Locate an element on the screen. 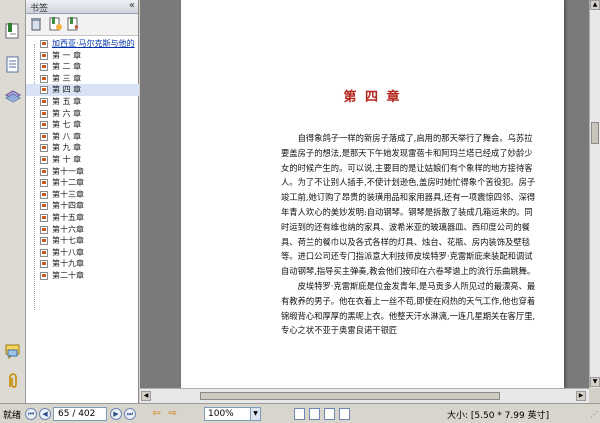 The image size is (600, 423). bookmark-item: 第 九 章 is located at coordinates (82, 148).